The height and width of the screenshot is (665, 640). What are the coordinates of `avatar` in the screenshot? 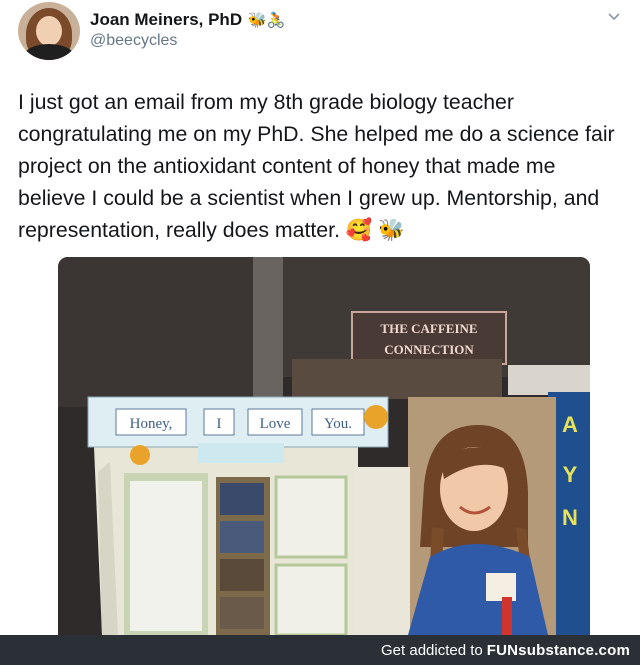 It's located at (49, 31).